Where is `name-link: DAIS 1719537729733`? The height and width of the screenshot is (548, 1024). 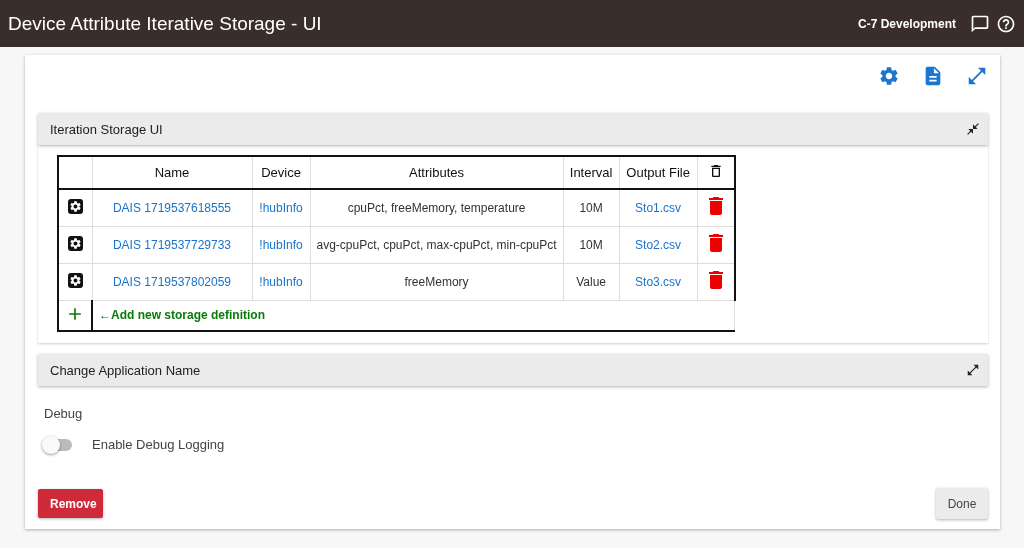 name-link: DAIS 1719537729733 is located at coordinates (172, 244).